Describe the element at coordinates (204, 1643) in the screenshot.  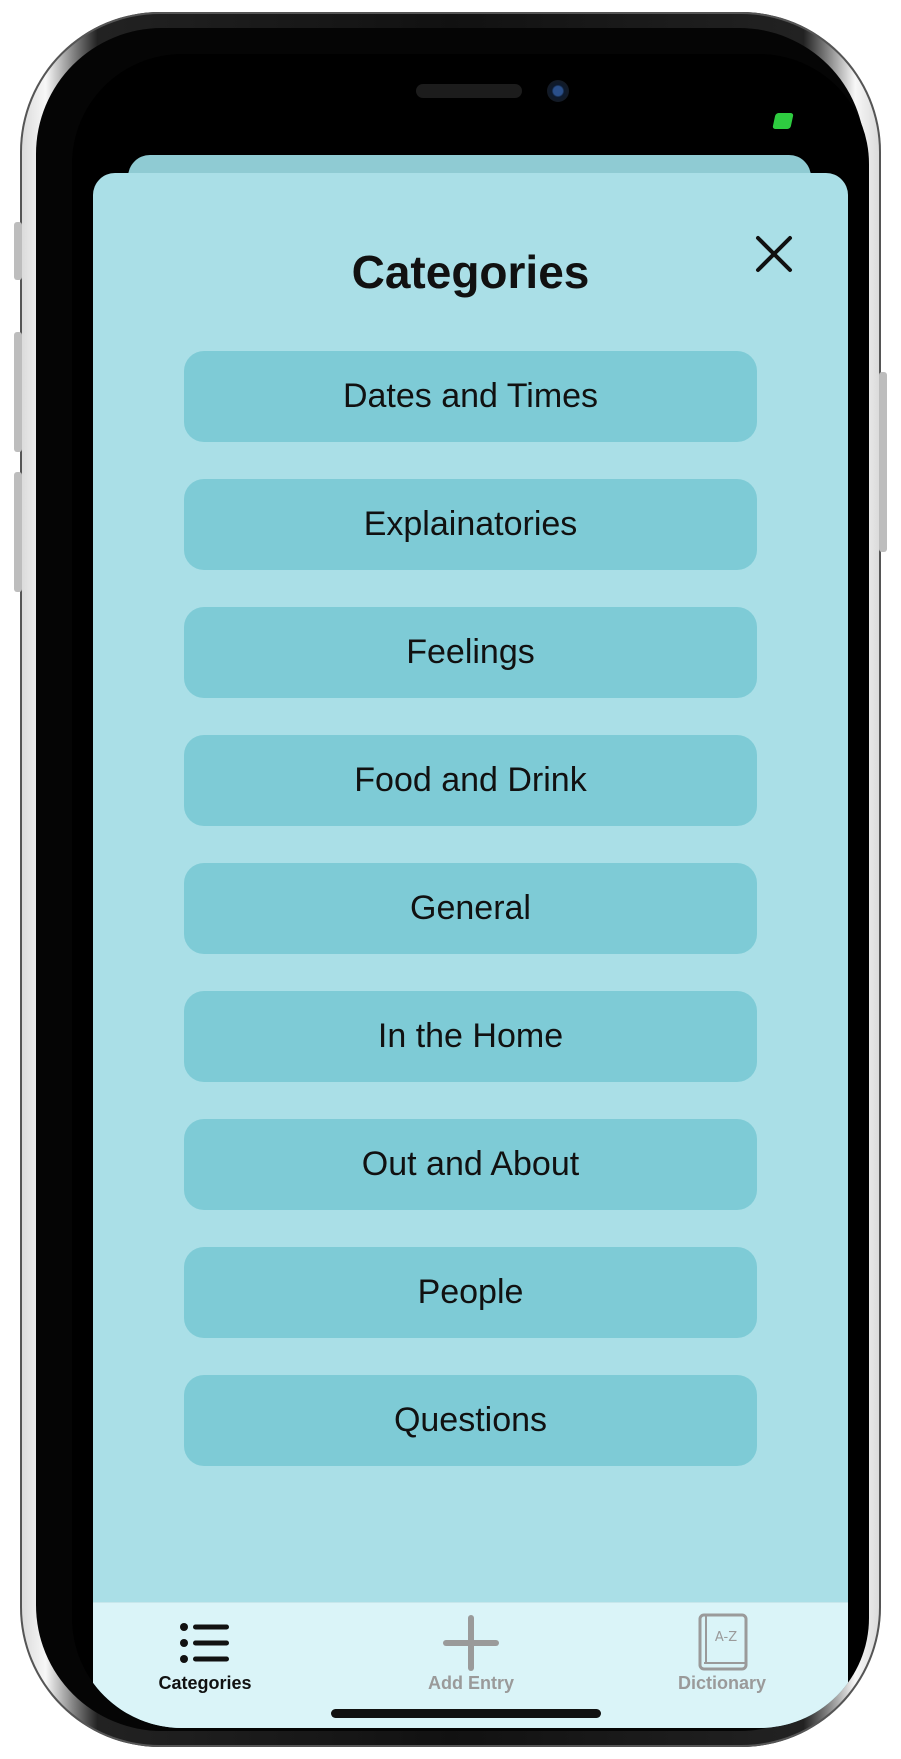
I see `list-icon` at that location.